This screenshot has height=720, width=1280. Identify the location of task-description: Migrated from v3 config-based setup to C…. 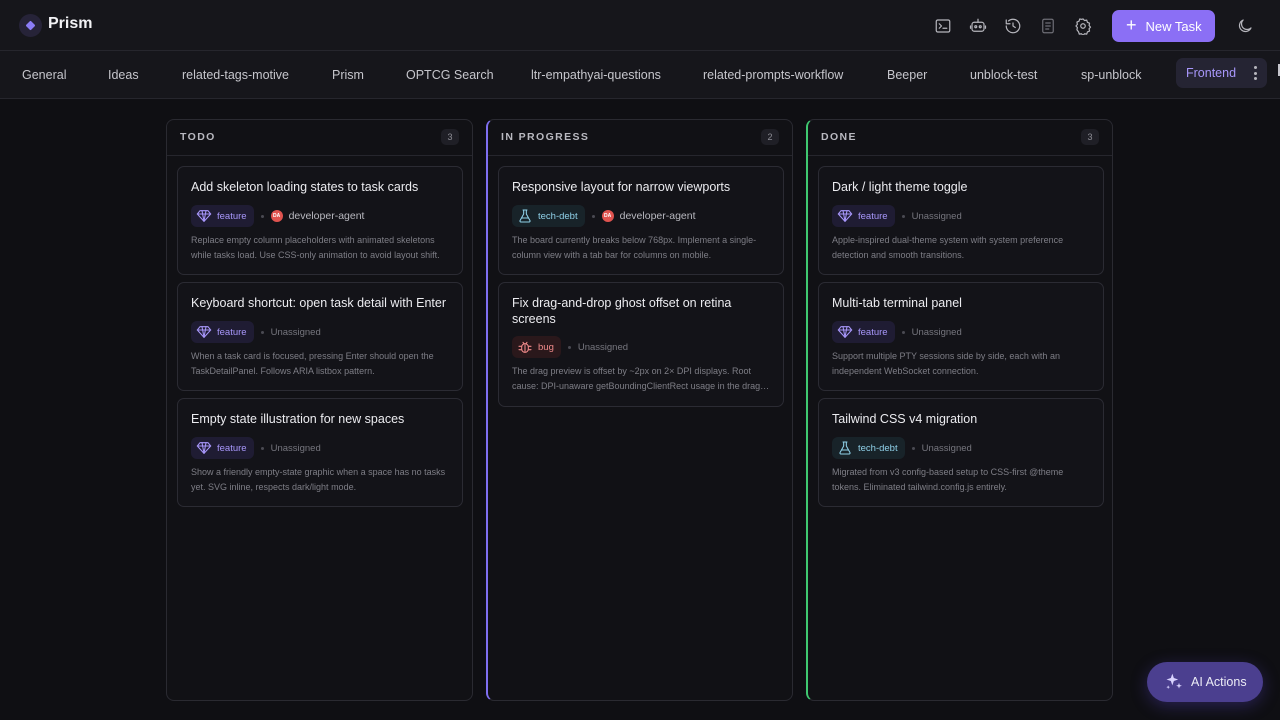
(948, 479).